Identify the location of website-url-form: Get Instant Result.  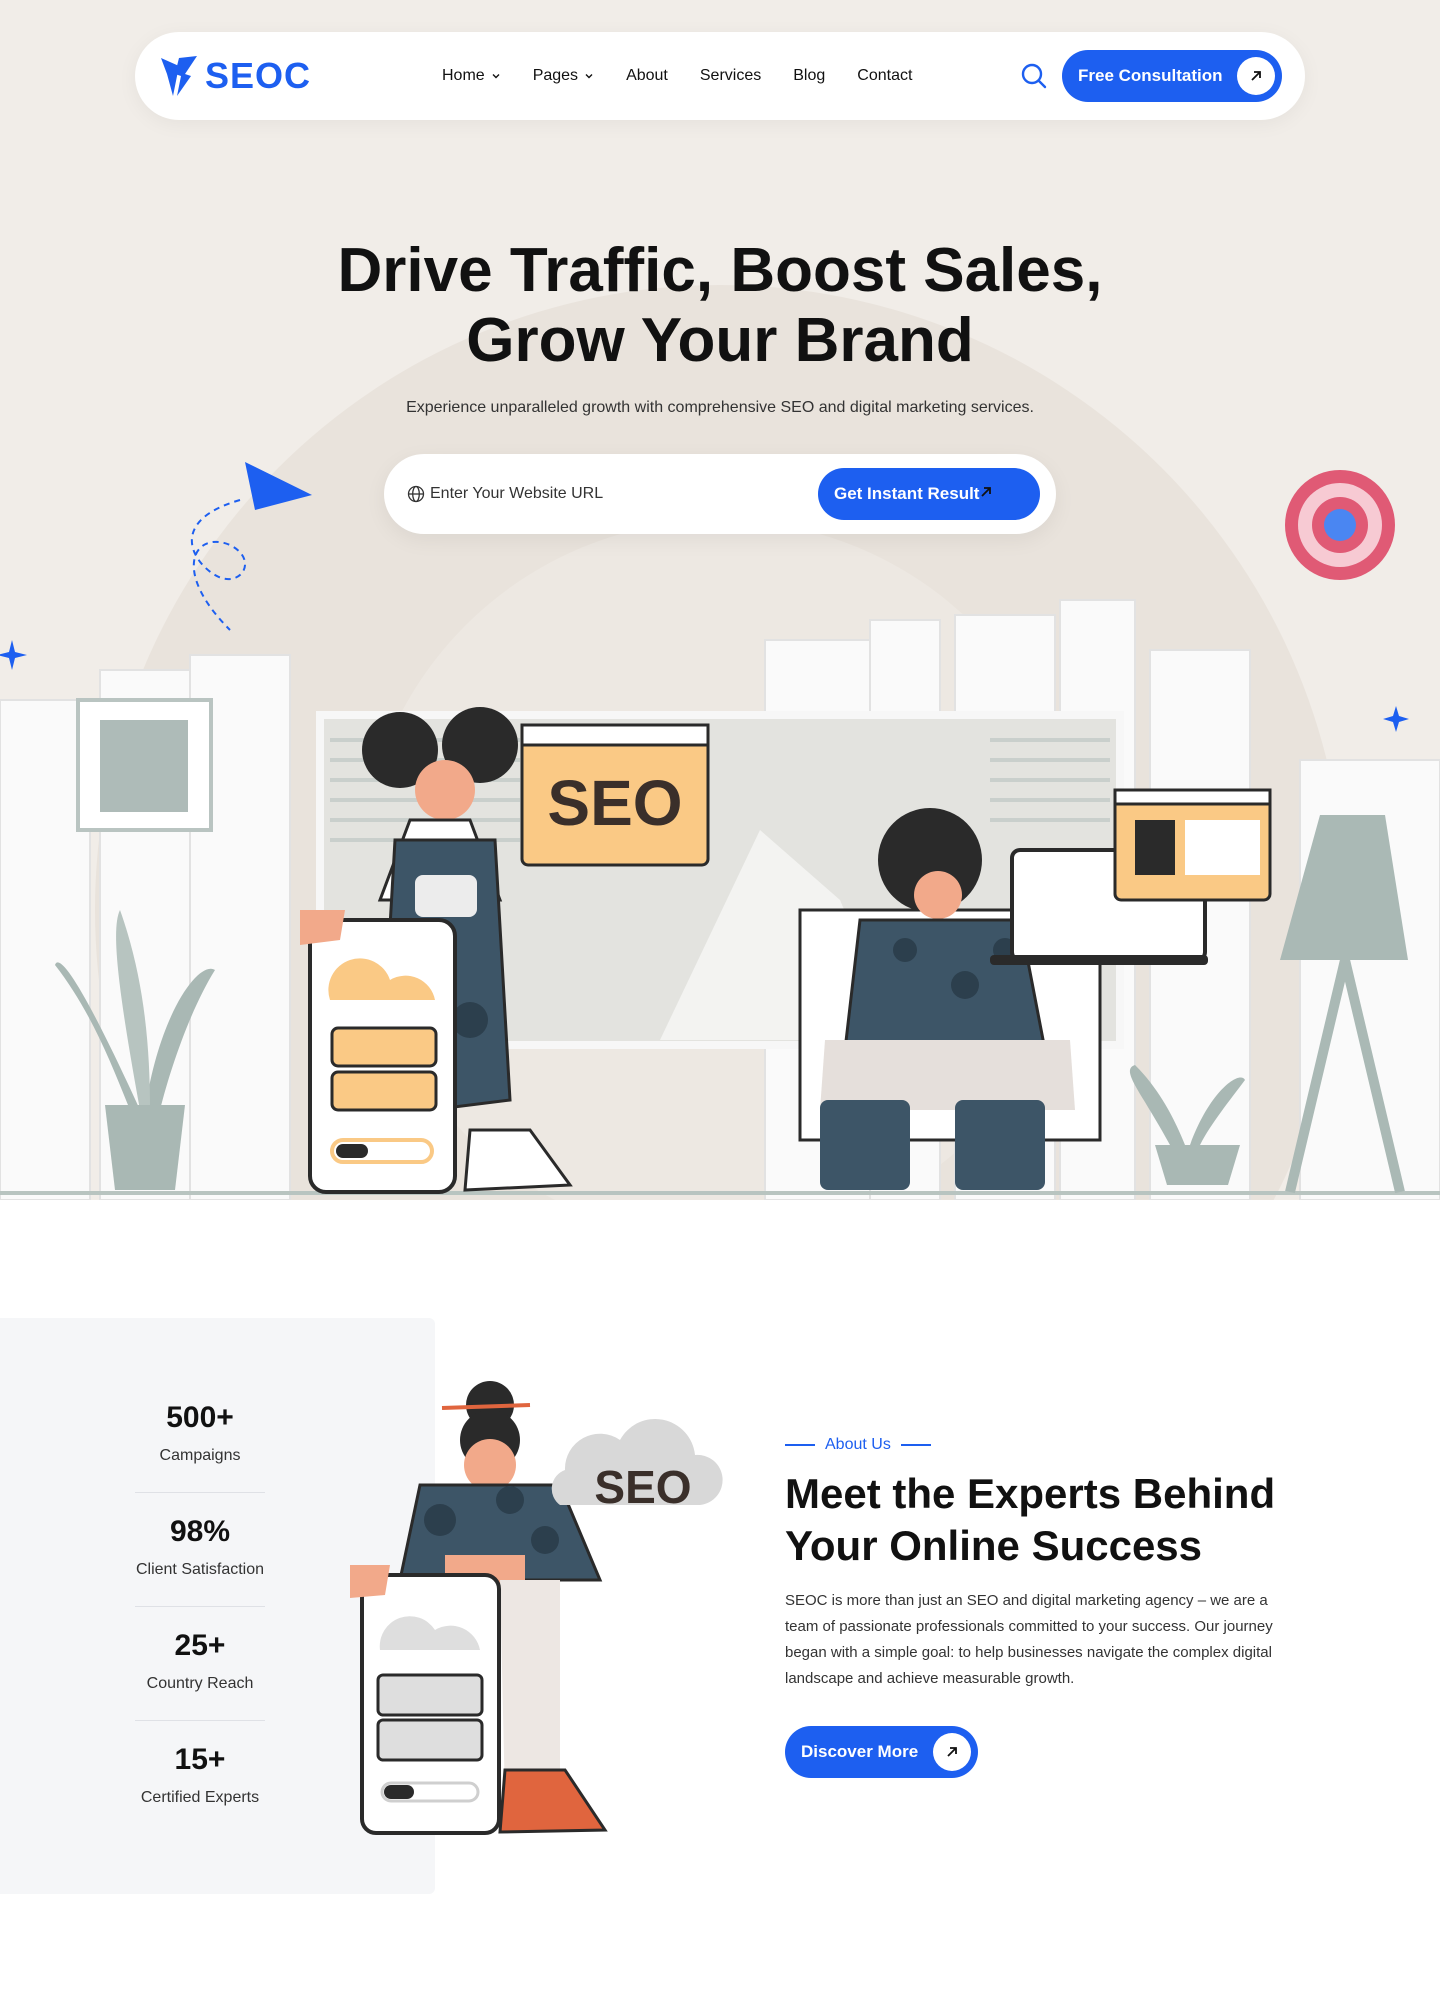
(720, 494).